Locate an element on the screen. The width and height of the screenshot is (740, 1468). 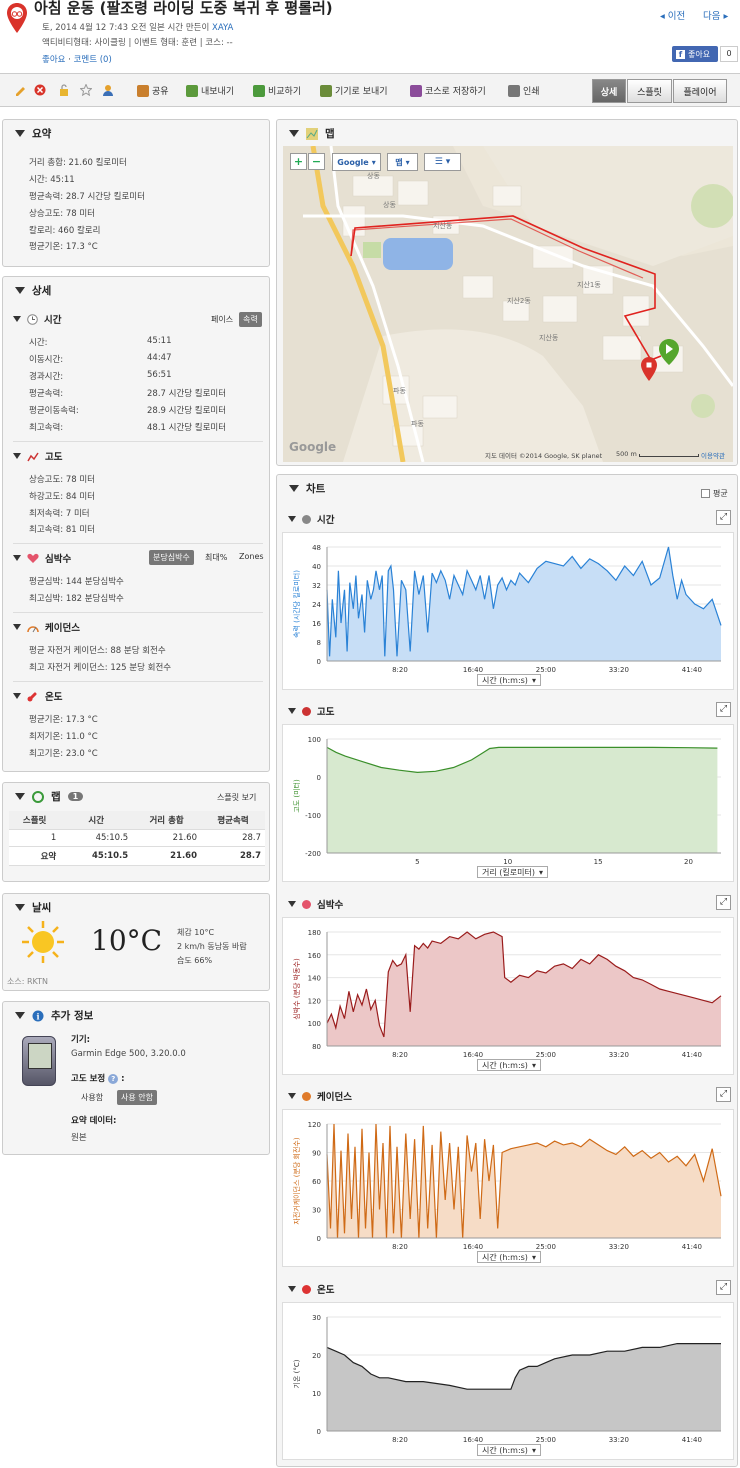
summary-row: 상승고도: 78 미터 is located at coordinates (62, 214).